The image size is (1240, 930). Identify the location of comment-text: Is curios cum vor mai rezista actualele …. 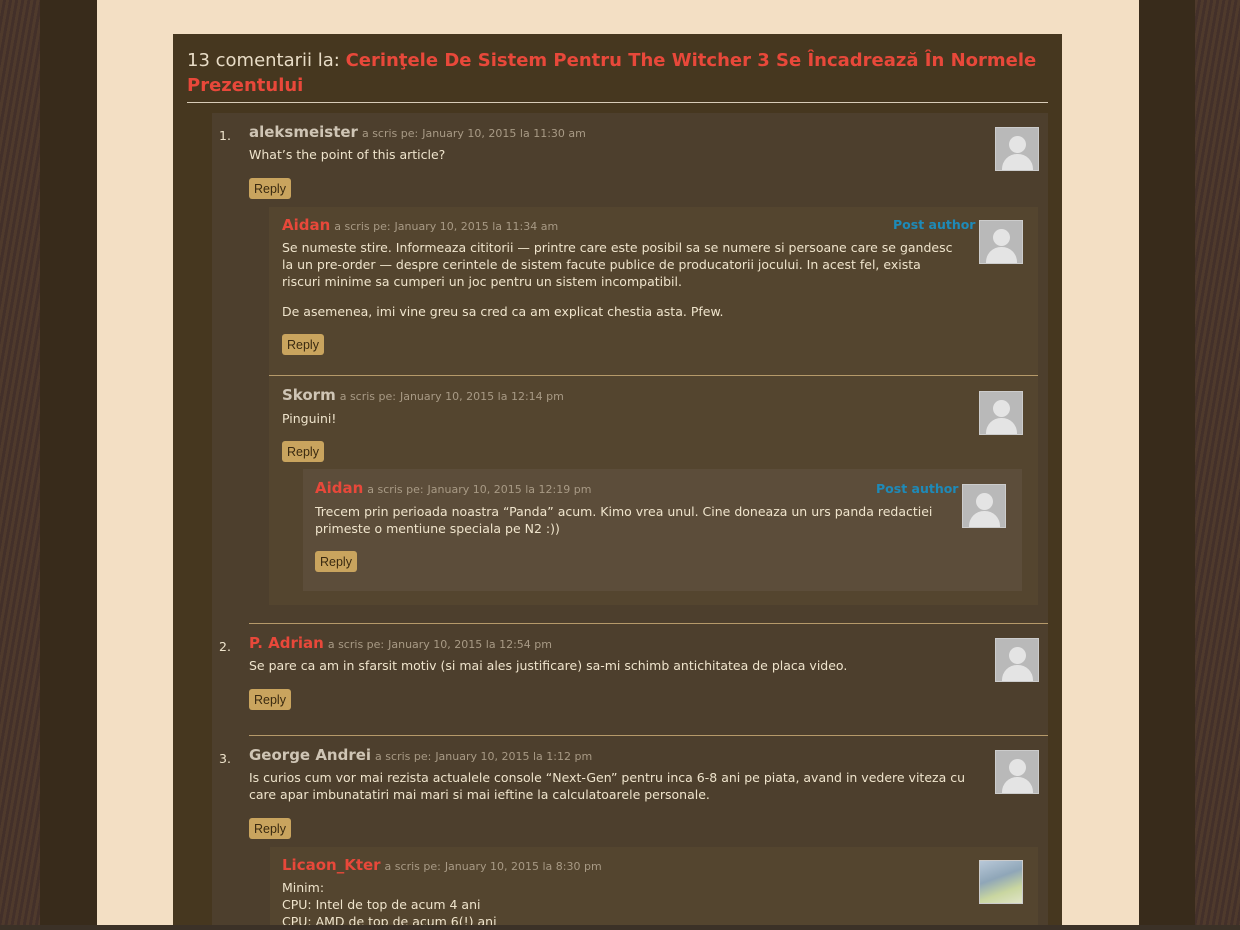
(607, 786).